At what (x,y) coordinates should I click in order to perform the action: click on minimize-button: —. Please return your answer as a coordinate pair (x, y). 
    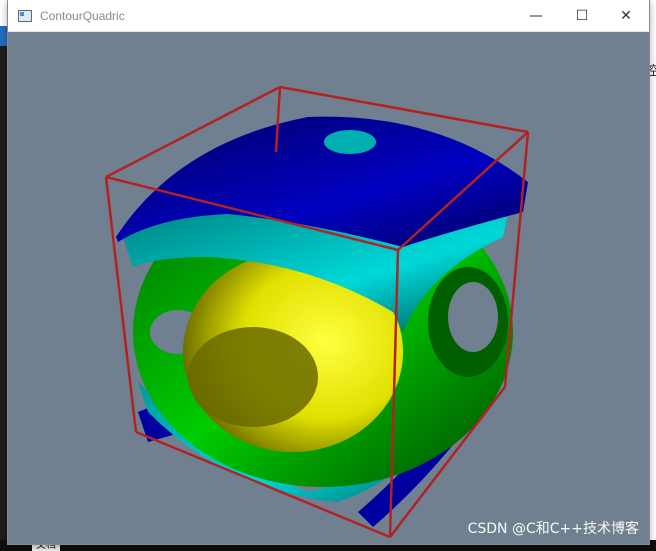
    Looking at the image, I should click on (536, 15).